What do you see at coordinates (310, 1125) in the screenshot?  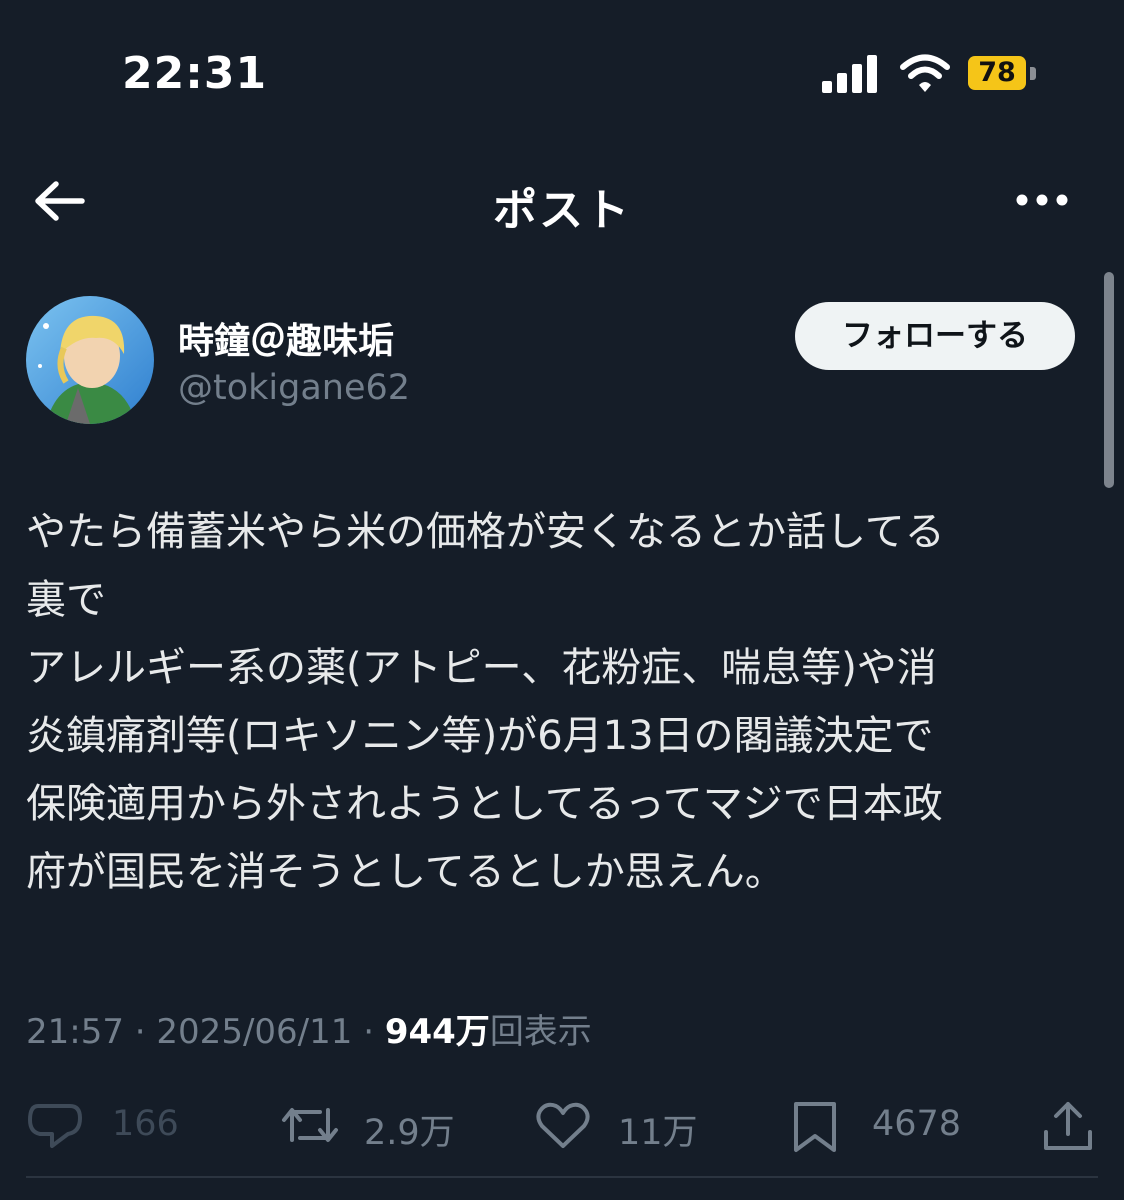 I see `repost-icon` at bounding box center [310, 1125].